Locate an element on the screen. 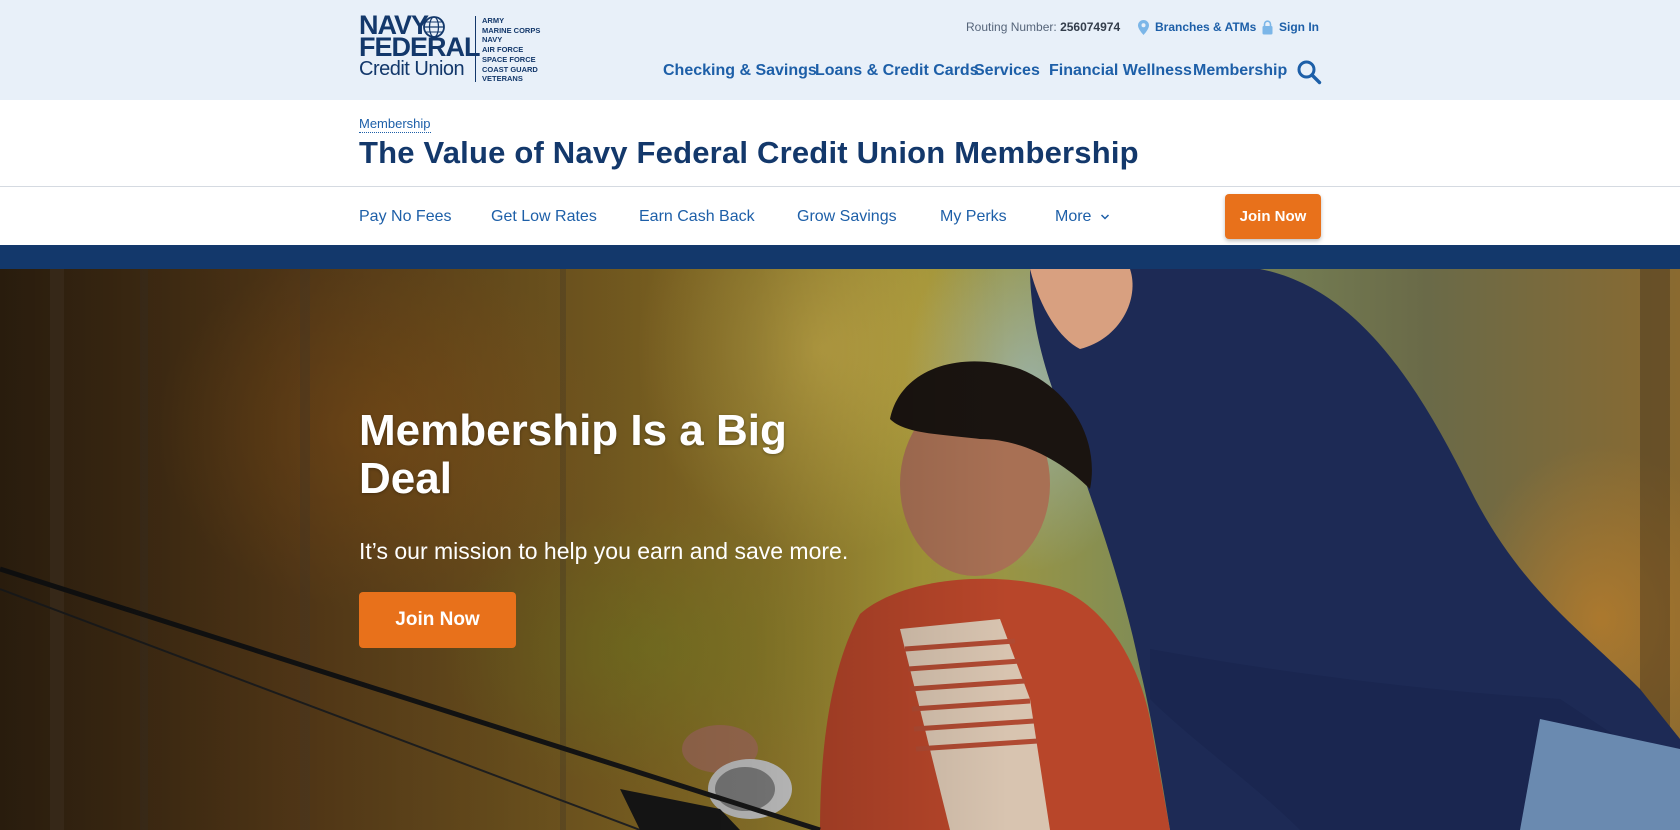 The height and width of the screenshot is (830, 1680). breadcrumb-membership: Membership is located at coordinates (395, 124).